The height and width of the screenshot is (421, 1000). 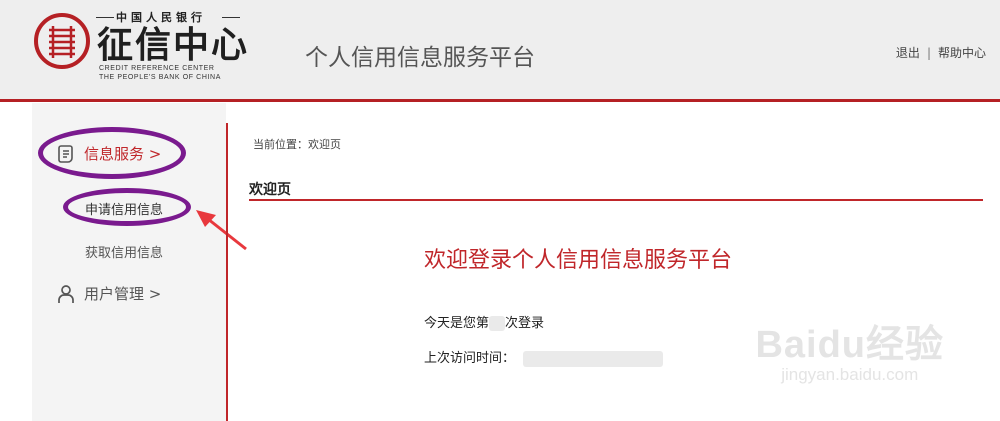 I want to click on annotation-arrow-icon, so click(x=221, y=230).